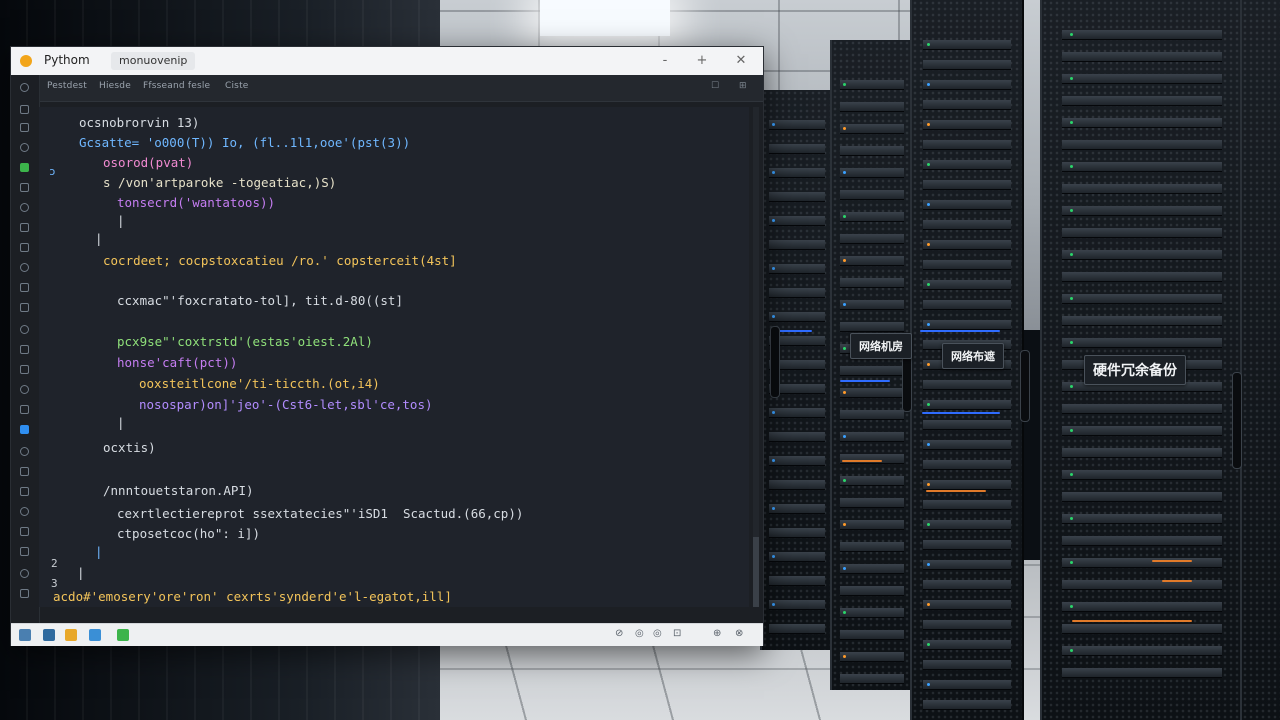 The height and width of the screenshot is (720, 1280). Describe the element at coordinates (123, 635) in the screenshot. I see `run-icon` at that location.